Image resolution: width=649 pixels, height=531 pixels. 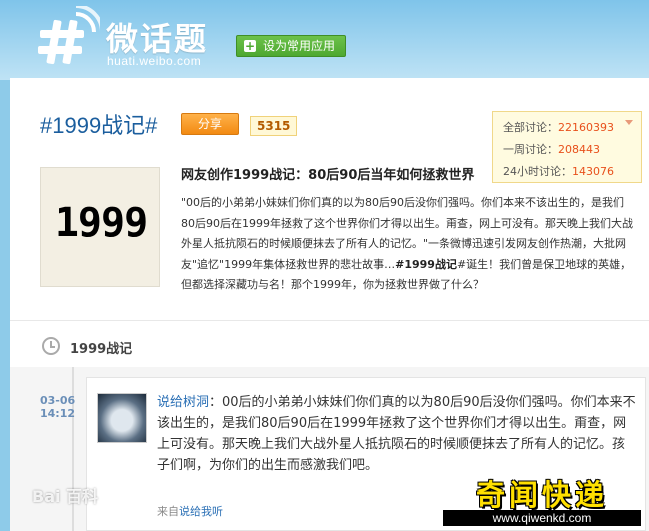 What do you see at coordinates (201, 511) in the screenshot?
I see `post-source-link: 说给我听` at bounding box center [201, 511].